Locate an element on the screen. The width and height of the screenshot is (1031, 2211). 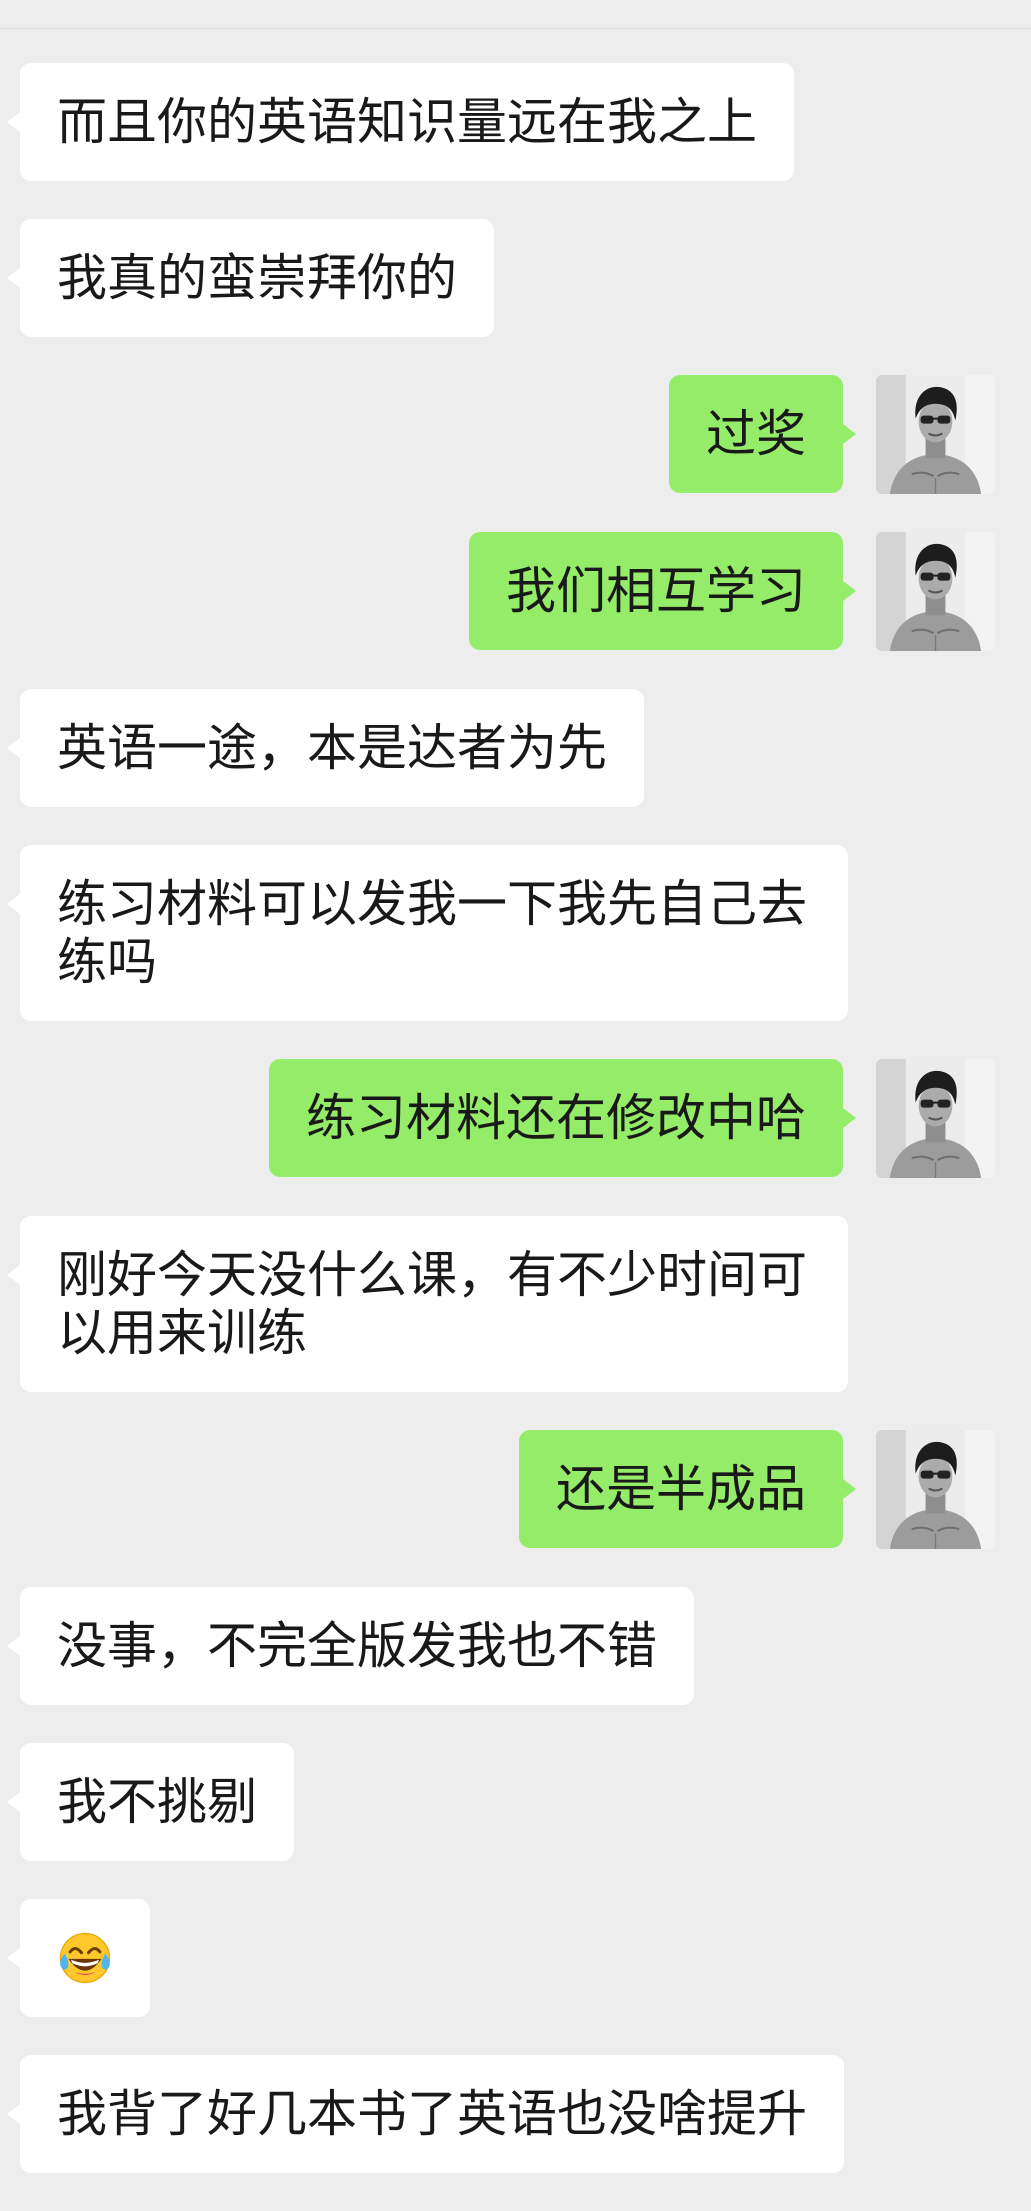
message-text: 练习材料可以发我一下我先自己去练吗 is located at coordinates (432, 933).